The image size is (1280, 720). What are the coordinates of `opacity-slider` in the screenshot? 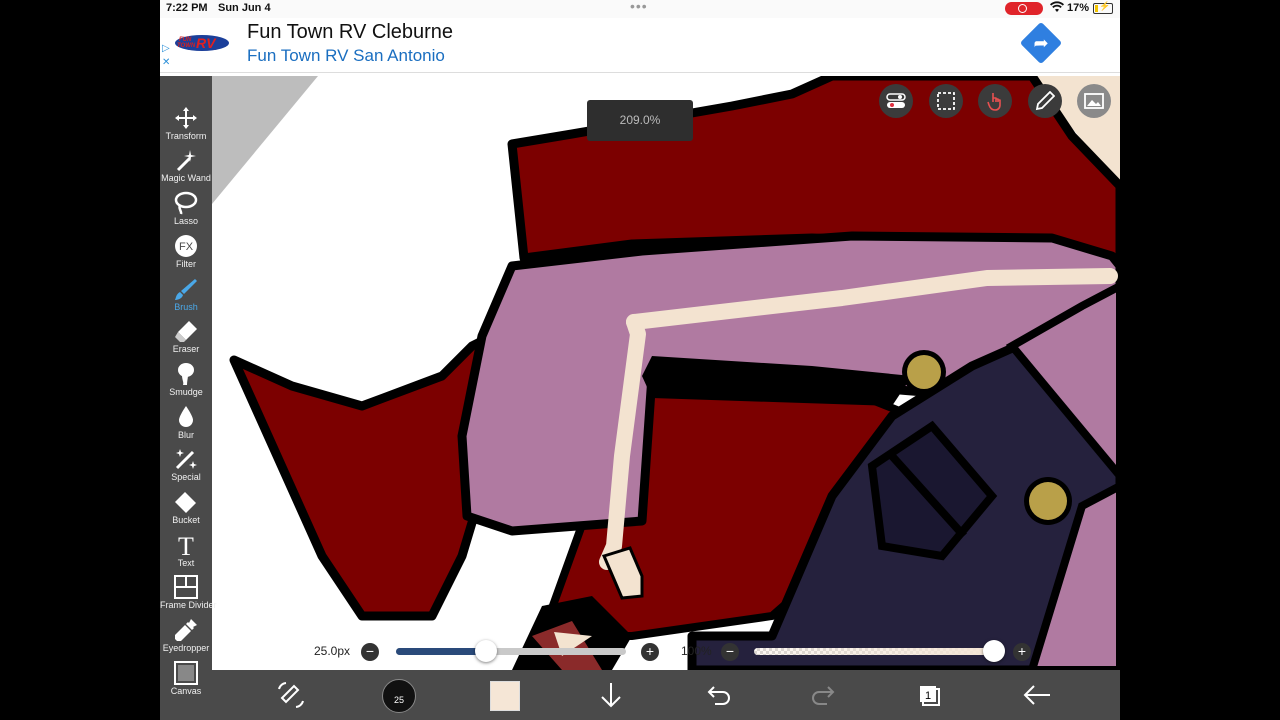 It's located at (874, 651).